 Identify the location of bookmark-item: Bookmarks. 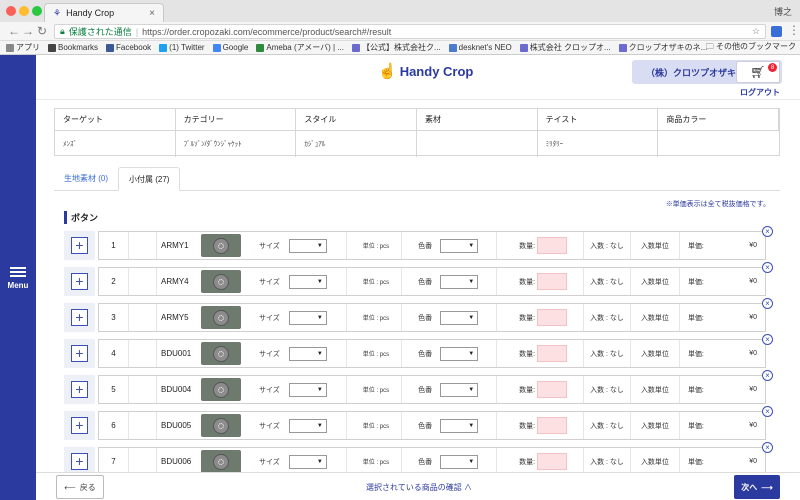
(73, 47).